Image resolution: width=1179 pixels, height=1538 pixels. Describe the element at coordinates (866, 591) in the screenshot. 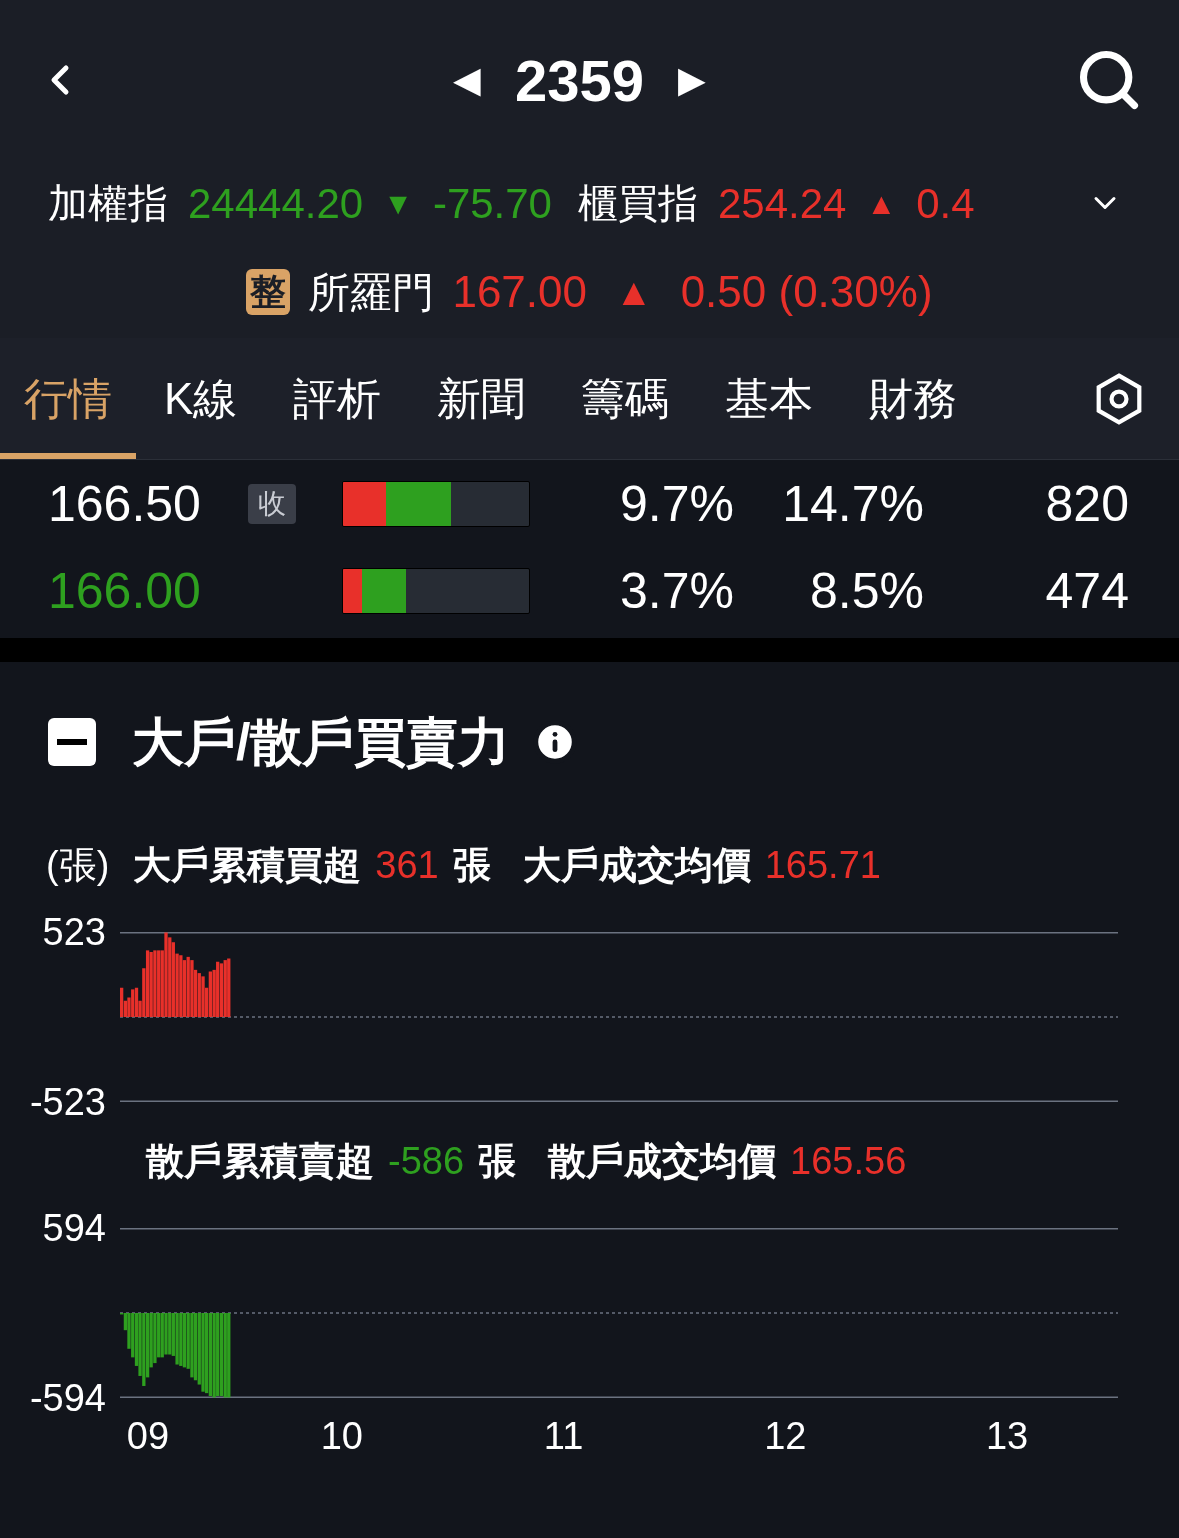

I see `table-cell-text: 8.5%` at that location.